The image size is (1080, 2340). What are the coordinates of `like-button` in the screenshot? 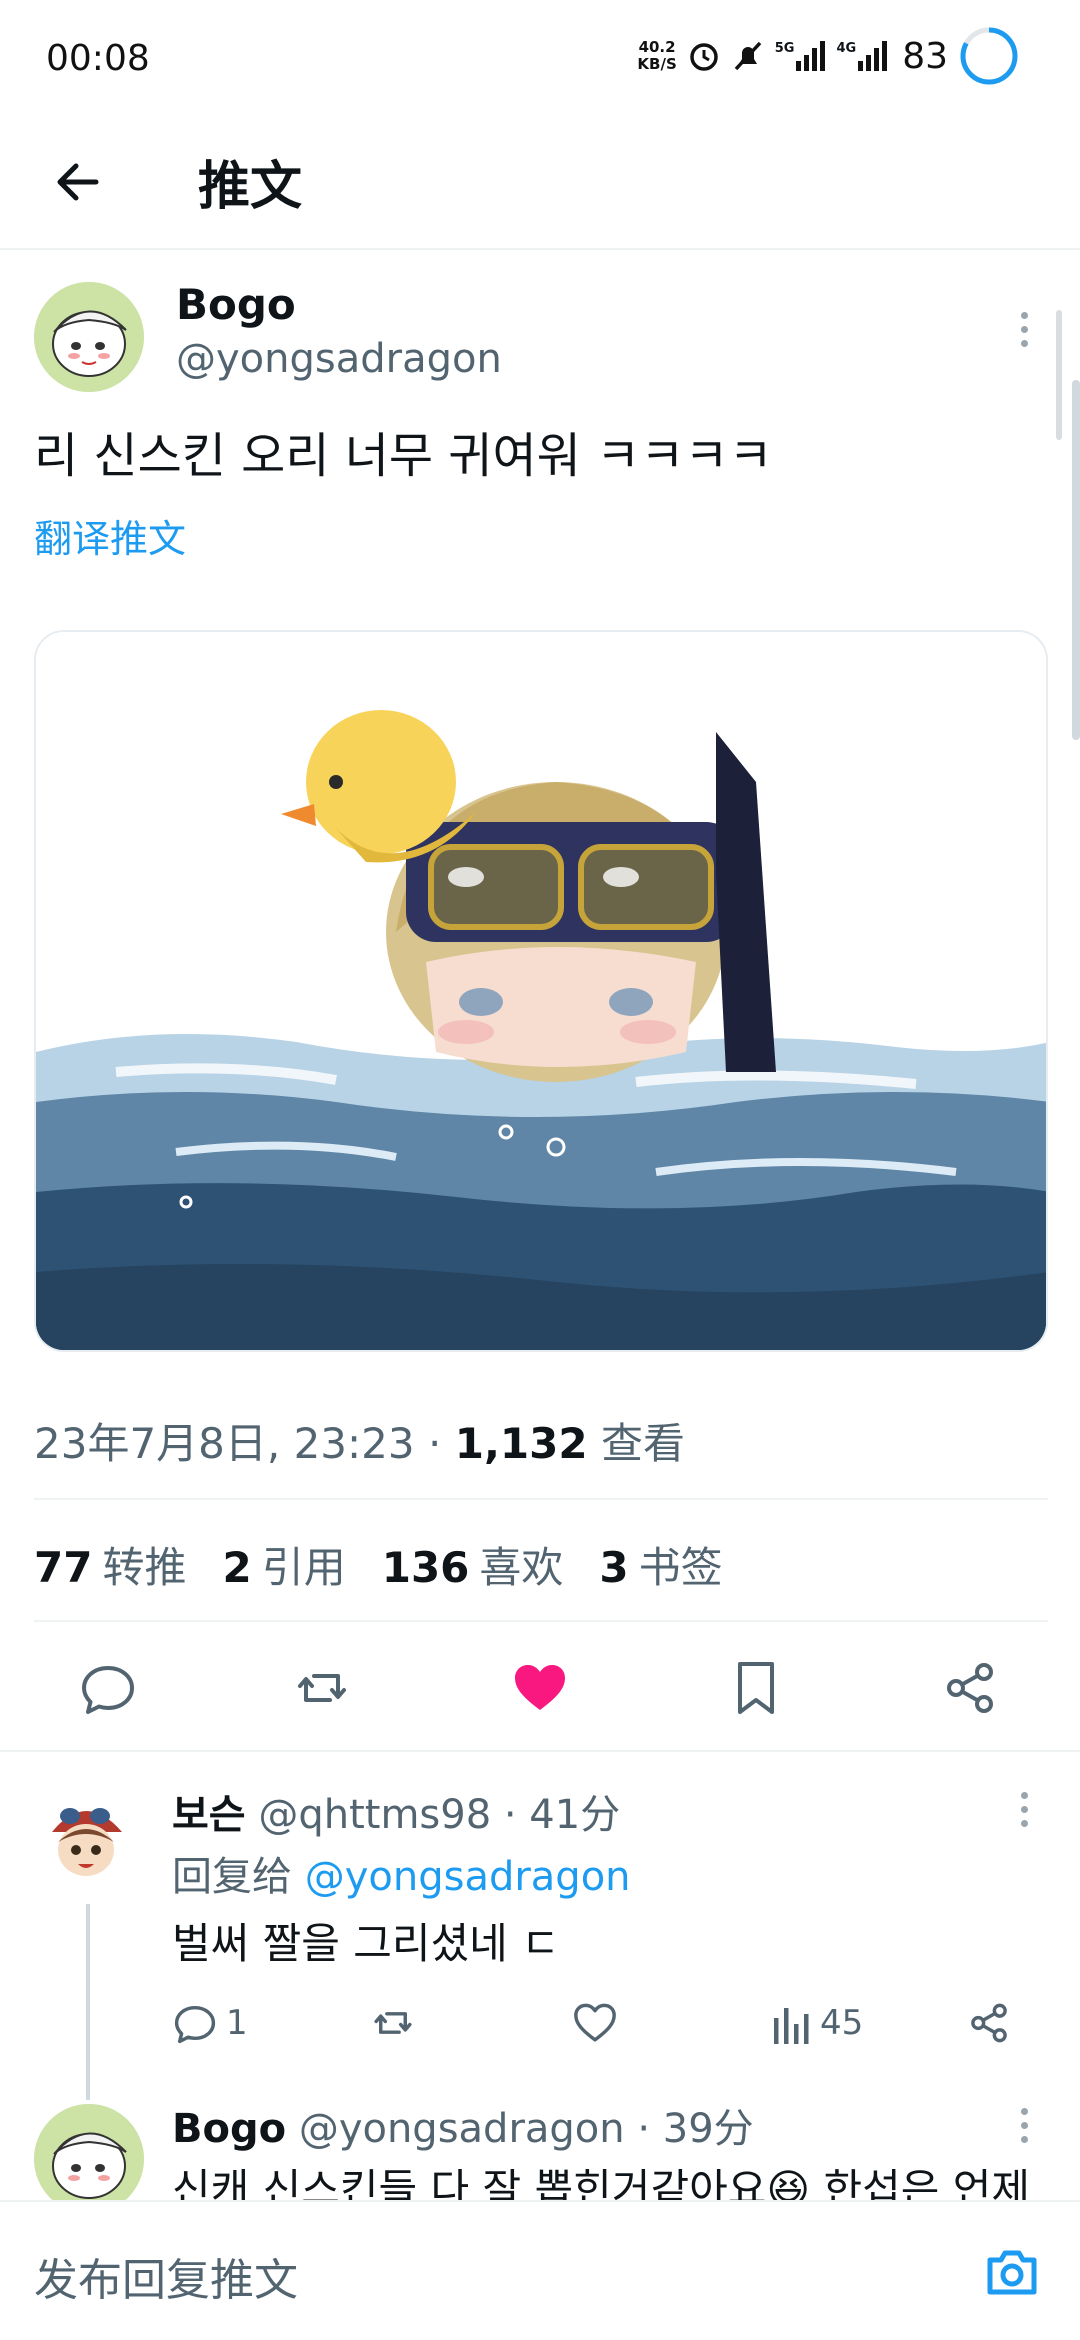 It's located at (540, 1688).